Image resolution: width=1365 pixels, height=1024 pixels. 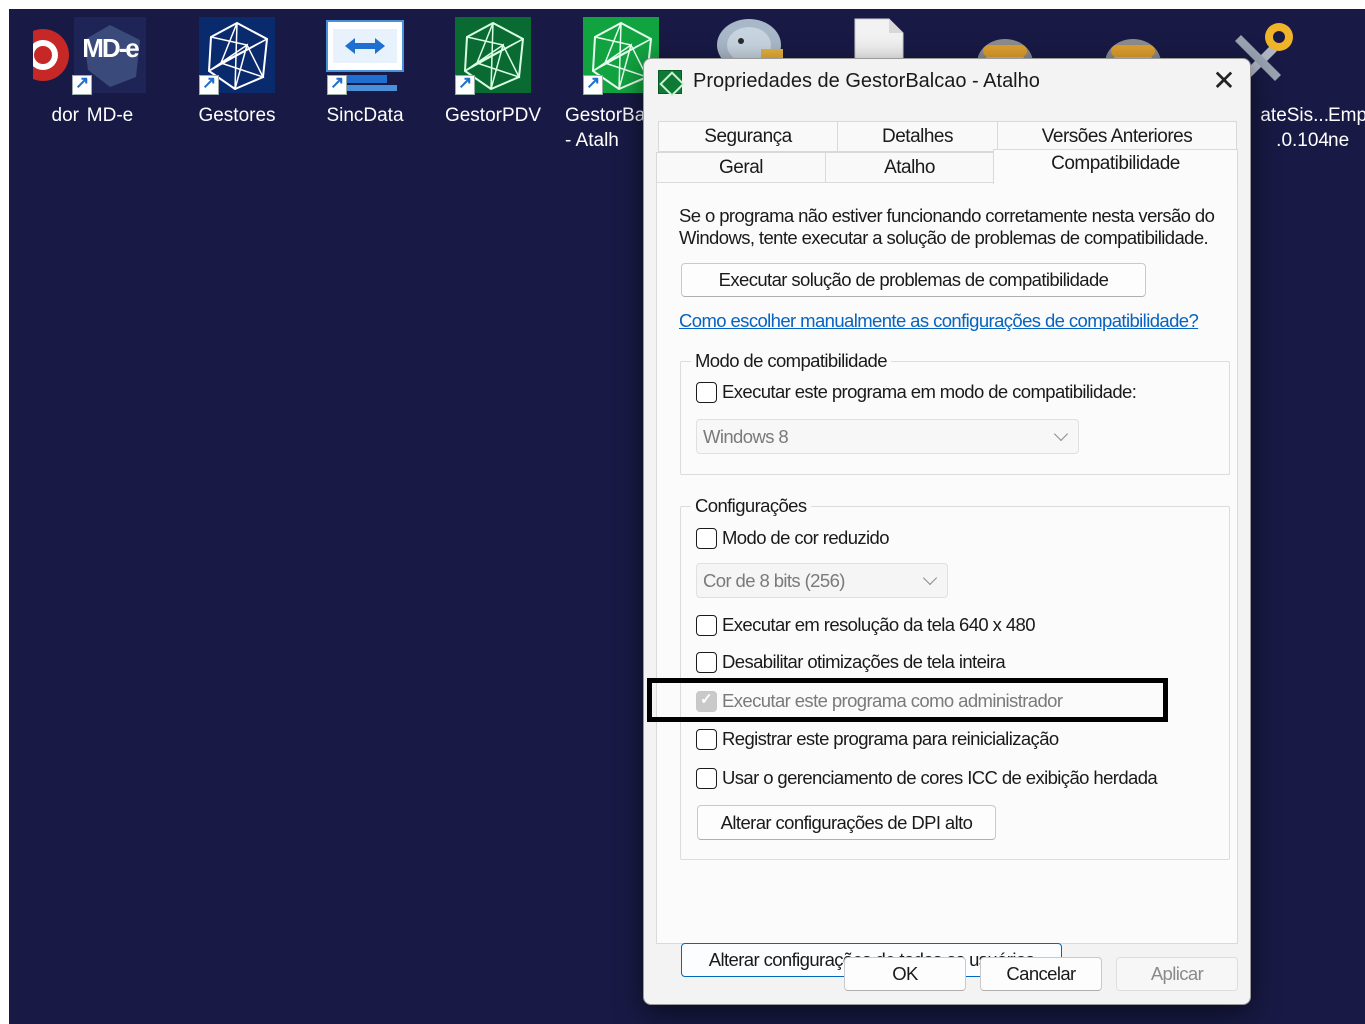 What do you see at coordinates (1346, 128) in the screenshot?
I see `desktop-icon-label: Emp ne` at bounding box center [1346, 128].